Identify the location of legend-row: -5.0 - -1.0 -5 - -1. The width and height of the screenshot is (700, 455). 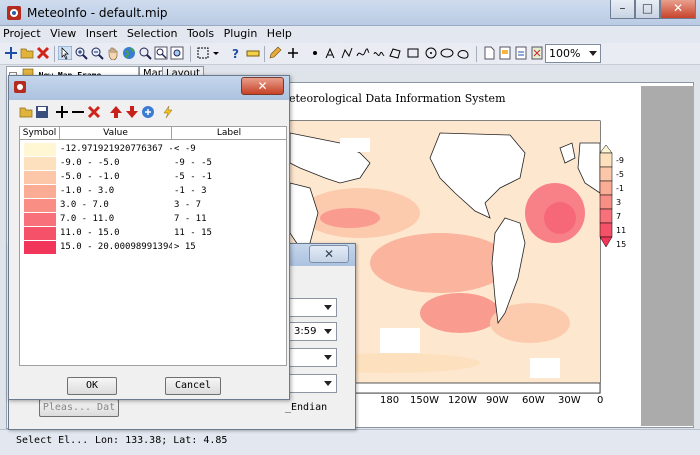
(153, 178).